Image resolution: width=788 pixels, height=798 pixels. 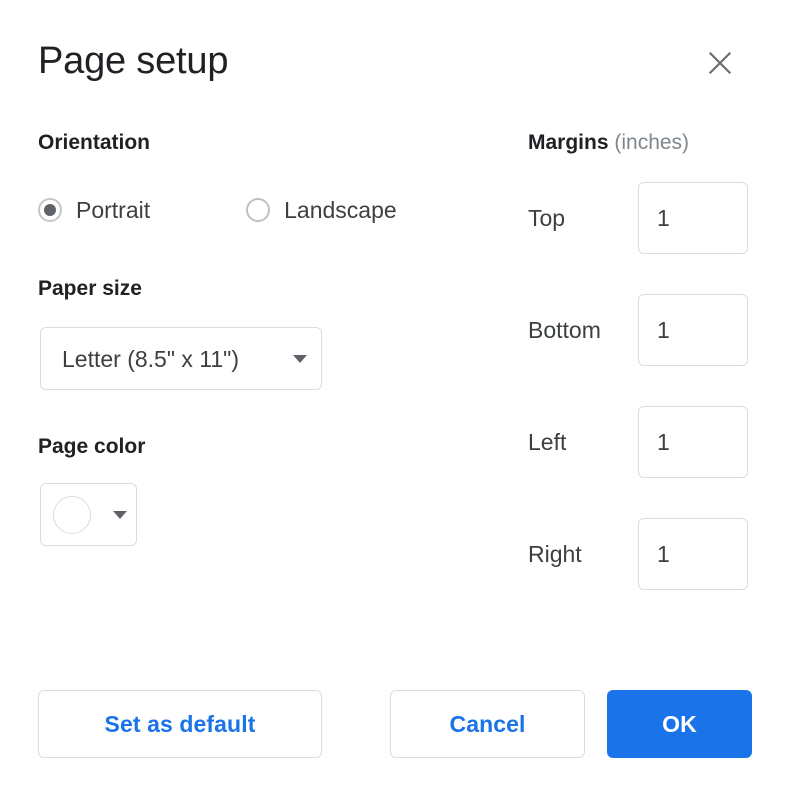 I want to click on margin-label-top: Top, so click(x=547, y=218).